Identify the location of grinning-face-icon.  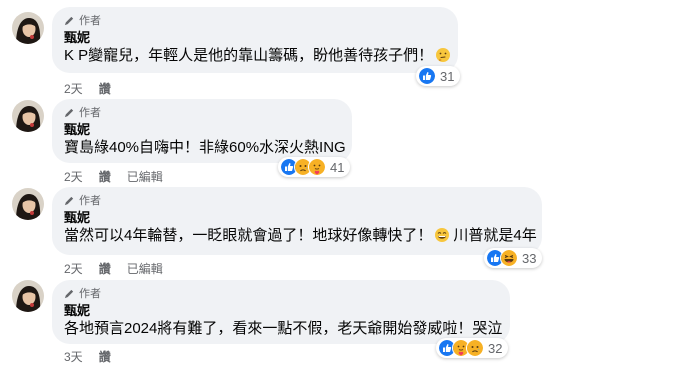
(442, 235).